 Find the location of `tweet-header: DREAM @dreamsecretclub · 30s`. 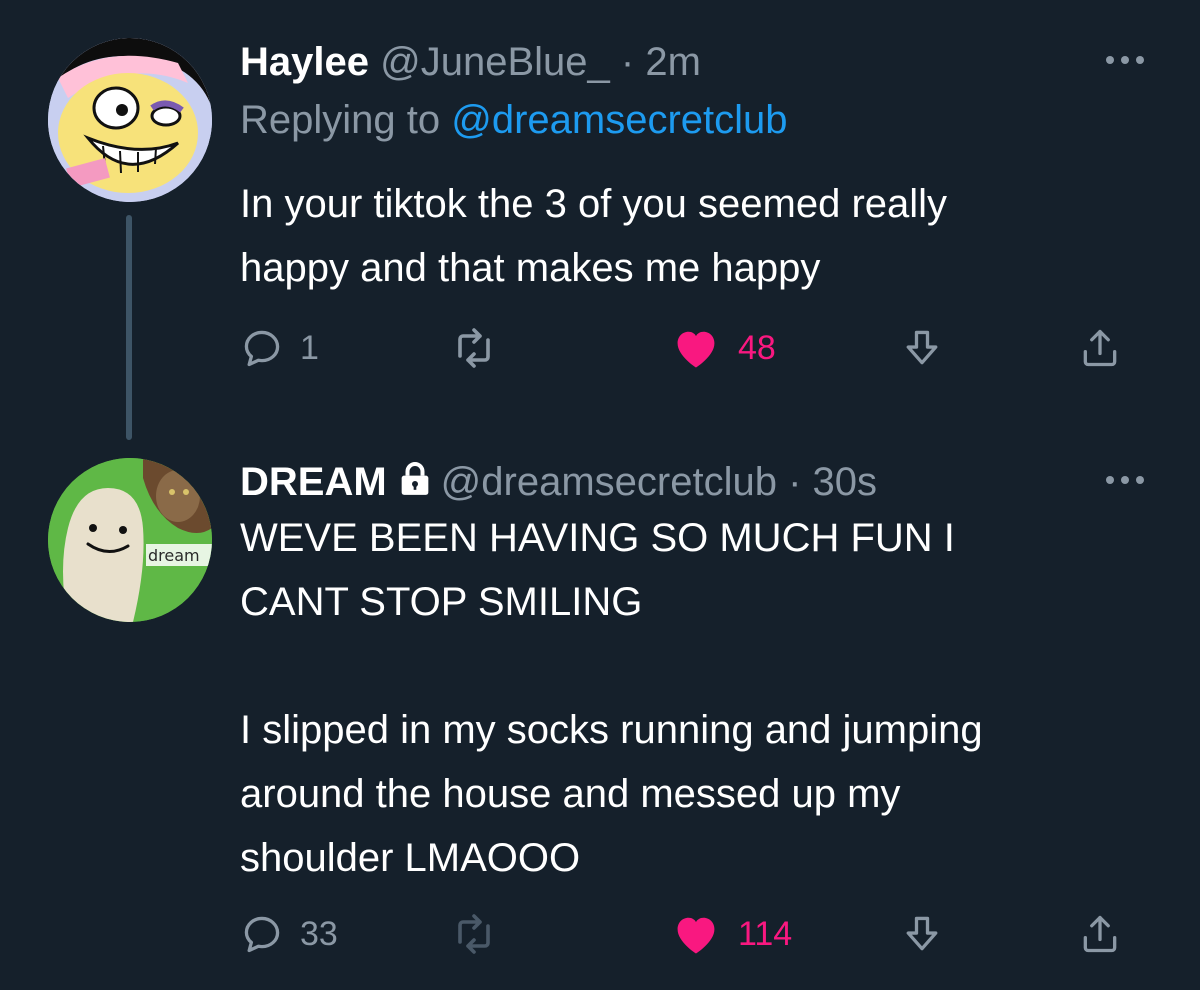

tweet-header: DREAM @dreamsecretclub · 30s is located at coordinates (558, 482).